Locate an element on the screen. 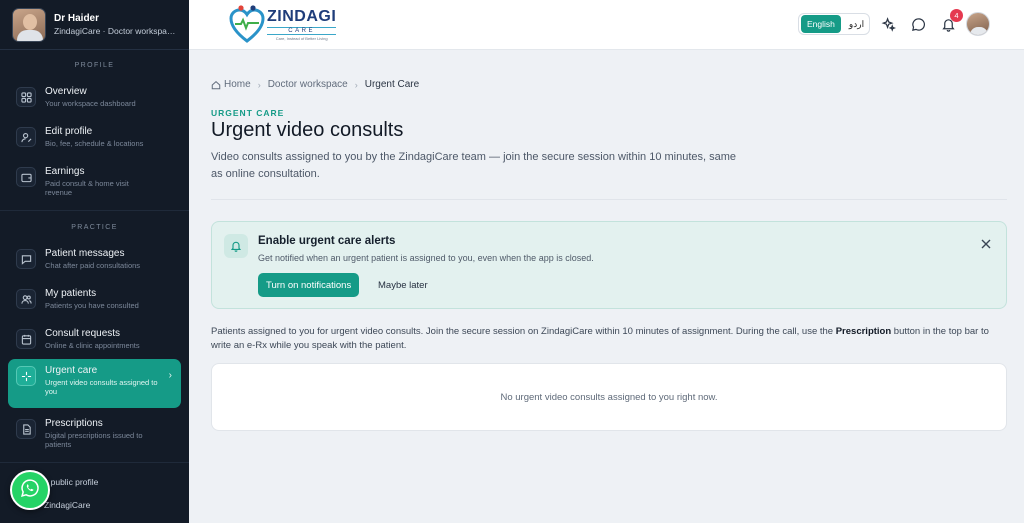  alert-title: Enable urgent care alerts is located at coordinates (327, 241).